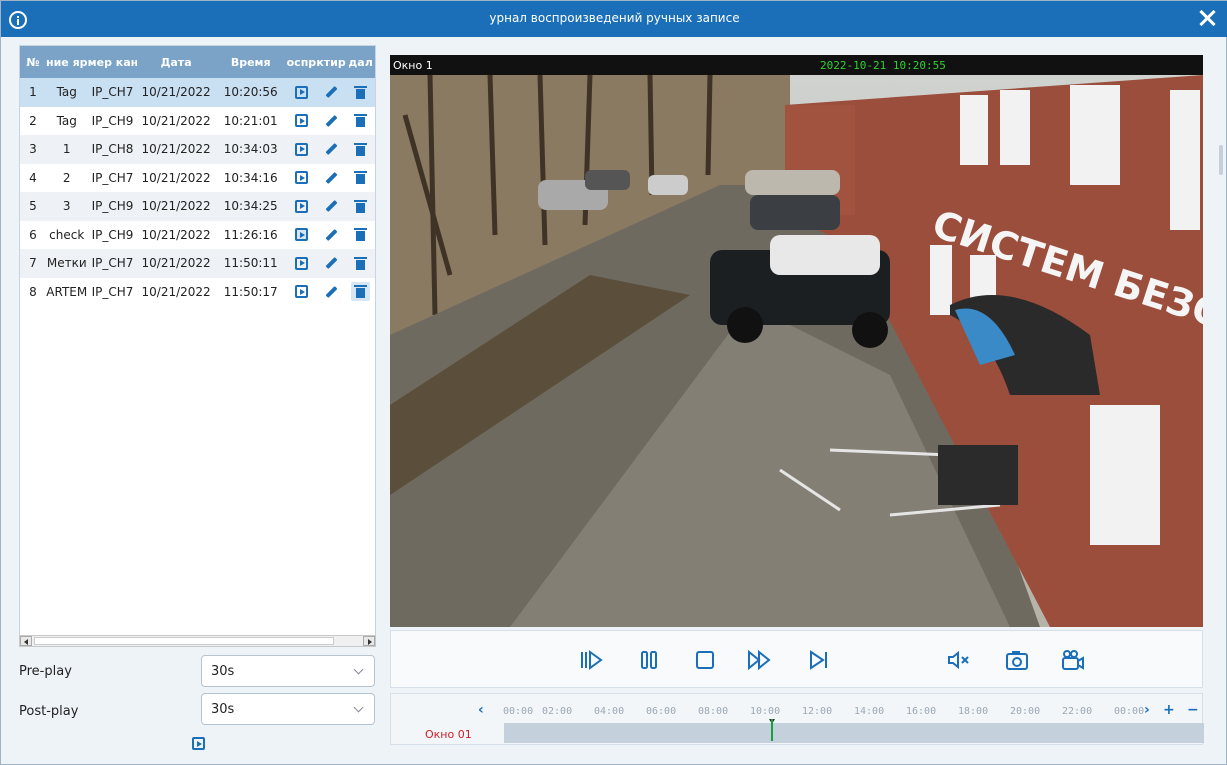 The width and height of the screenshot is (1227, 765). Describe the element at coordinates (609, 711) in the screenshot. I see `timeline-tick: 04:00` at that location.